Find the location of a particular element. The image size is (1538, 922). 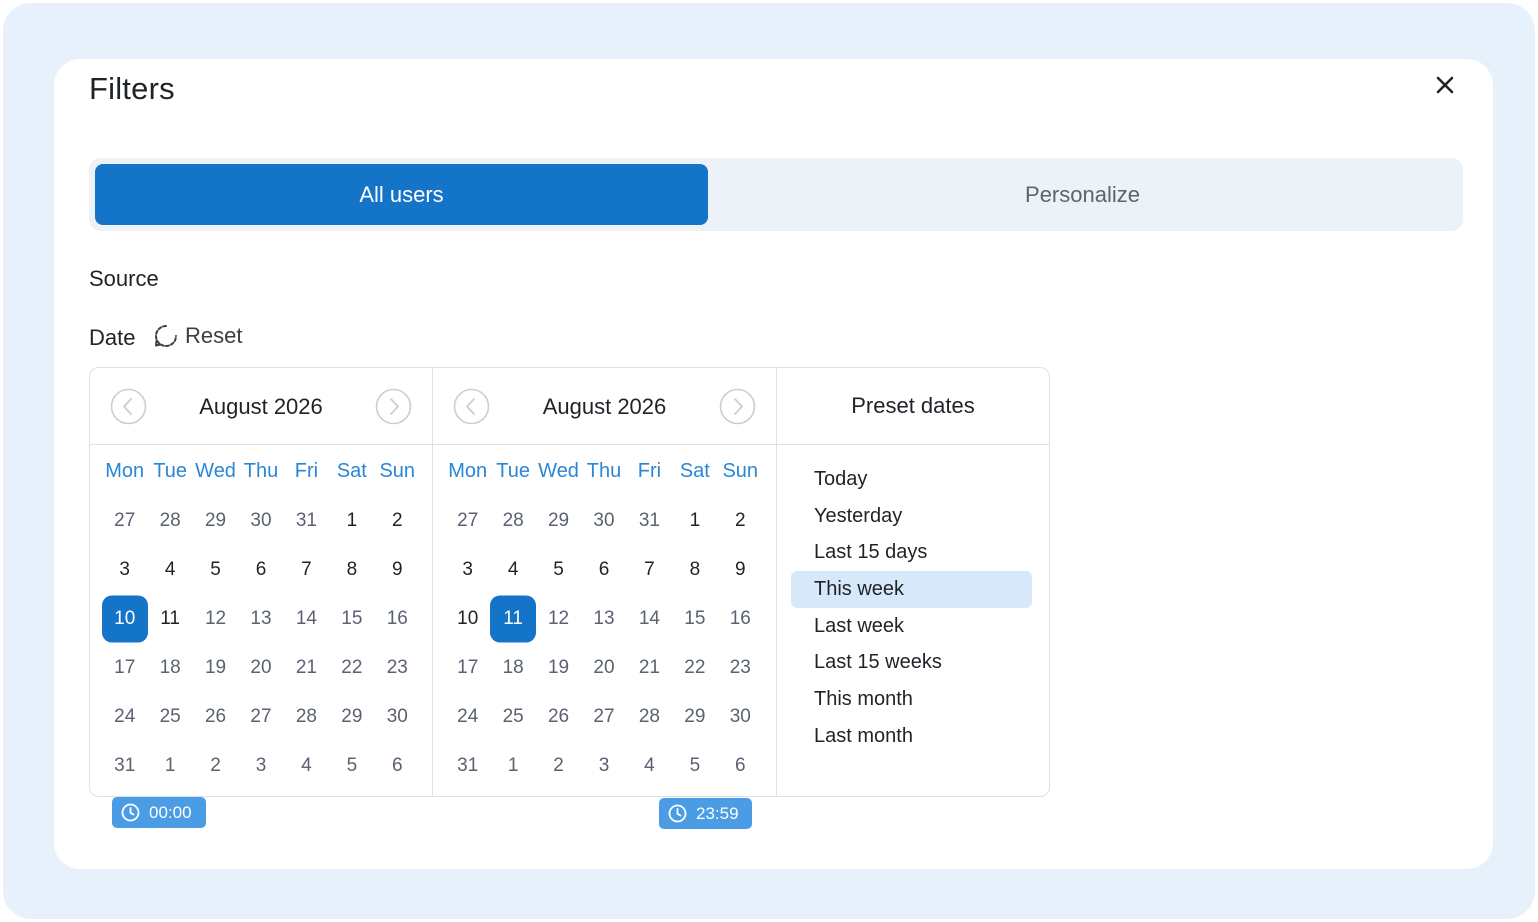

preset-item: This month is located at coordinates (911, 699).